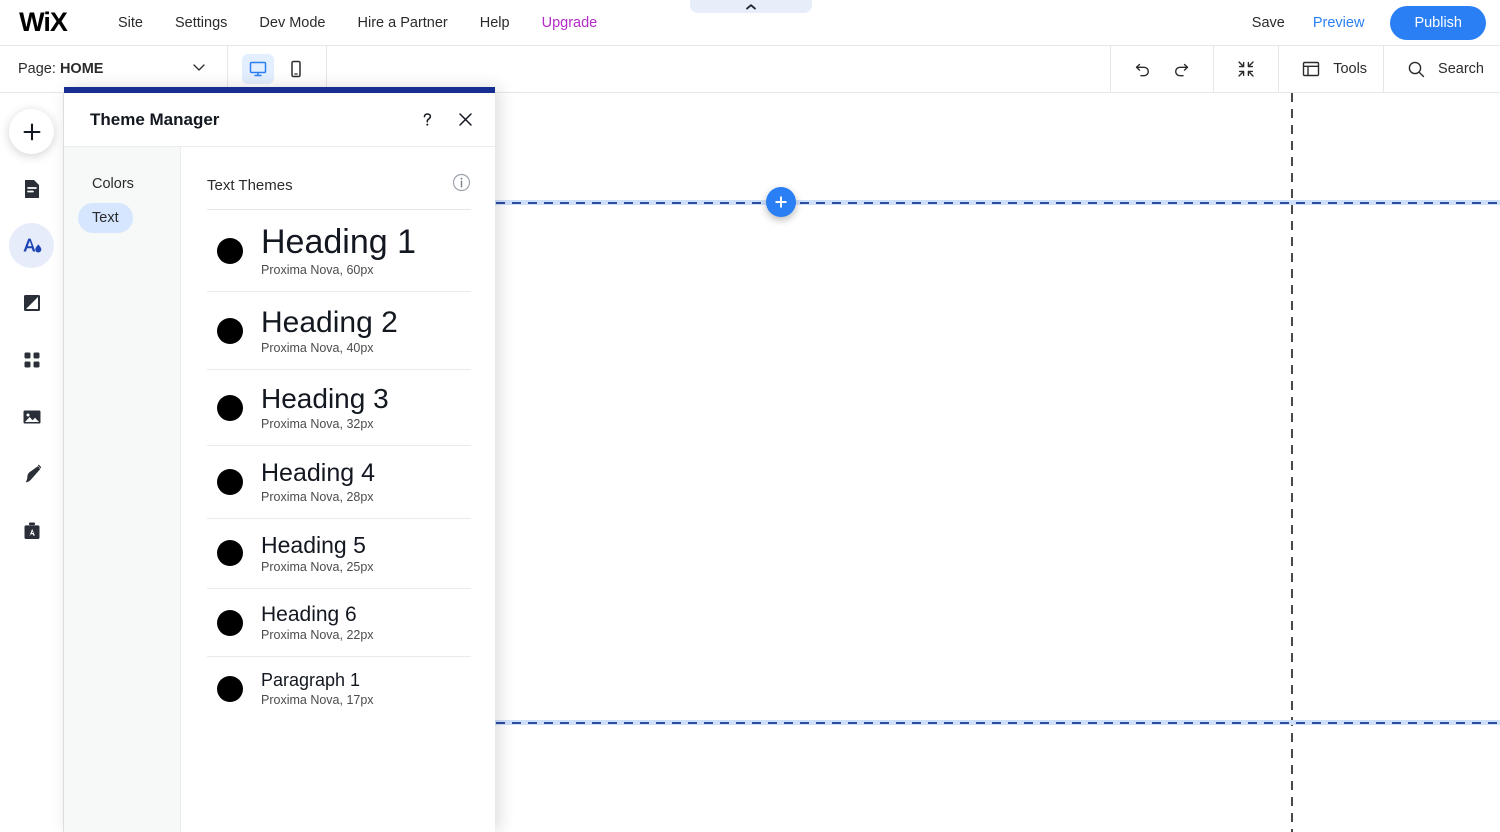 This screenshot has width=1500, height=832. What do you see at coordinates (461, 185) in the screenshot?
I see `info-icon` at bounding box center [461, 185].